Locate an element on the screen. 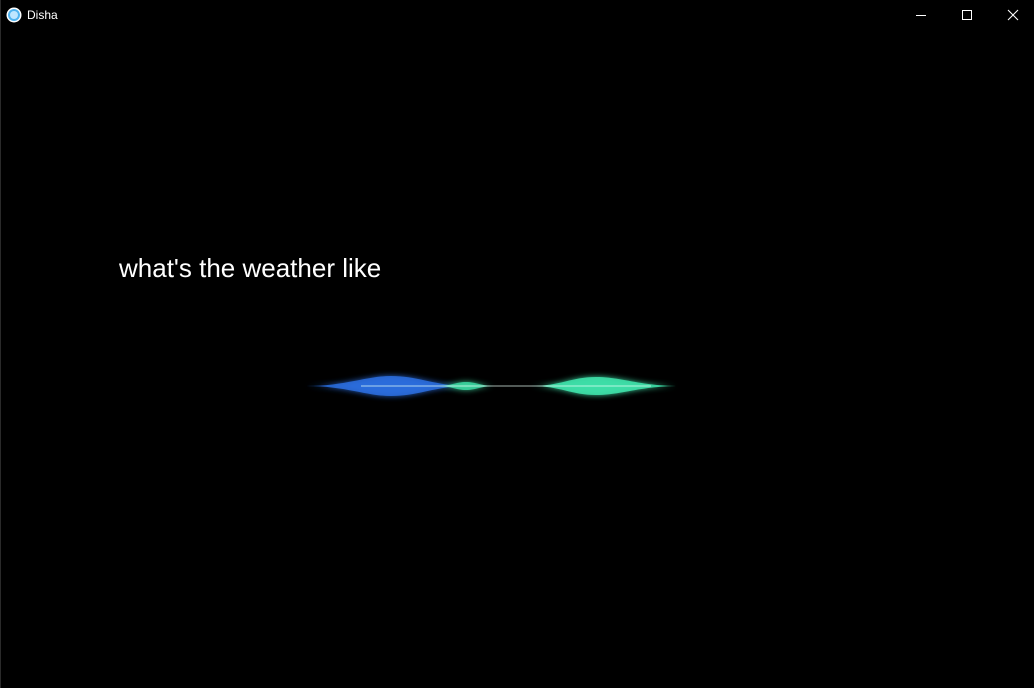 This screenshot has width=1034, height=688. minimize-button is located at coordinates (921, 15).